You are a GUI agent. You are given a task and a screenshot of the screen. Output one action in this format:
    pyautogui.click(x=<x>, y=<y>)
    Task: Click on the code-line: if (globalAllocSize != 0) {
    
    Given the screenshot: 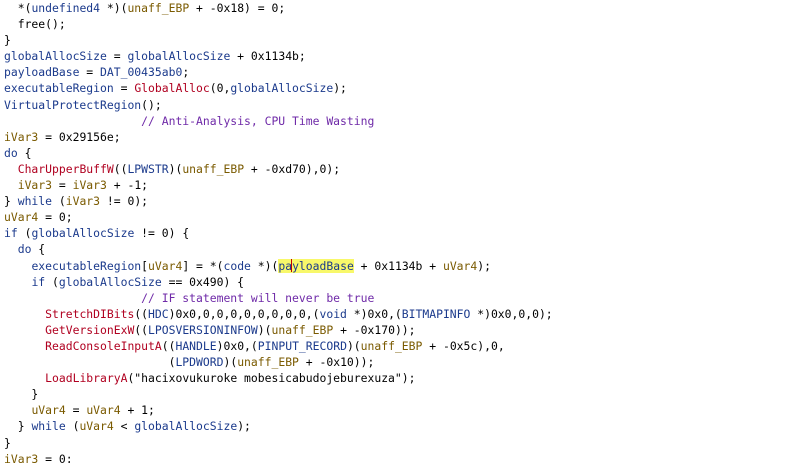 What is the action you would take?
    pyautogui.click(x=394, y=233)
    